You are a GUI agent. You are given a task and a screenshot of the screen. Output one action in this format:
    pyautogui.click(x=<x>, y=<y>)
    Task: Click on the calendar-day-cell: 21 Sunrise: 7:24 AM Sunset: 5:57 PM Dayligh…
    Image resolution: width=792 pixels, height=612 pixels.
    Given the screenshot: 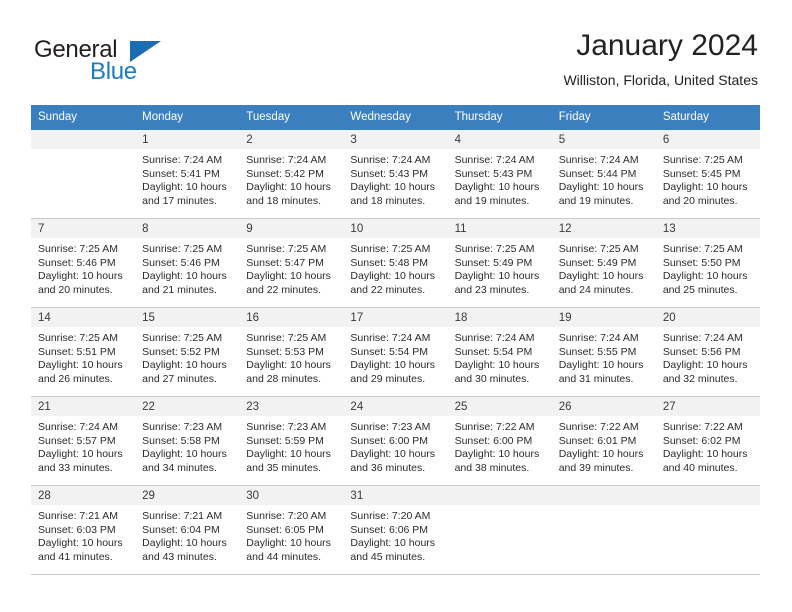 What is the action you would take?
    pyautogui.click(x=83, y=441)
    